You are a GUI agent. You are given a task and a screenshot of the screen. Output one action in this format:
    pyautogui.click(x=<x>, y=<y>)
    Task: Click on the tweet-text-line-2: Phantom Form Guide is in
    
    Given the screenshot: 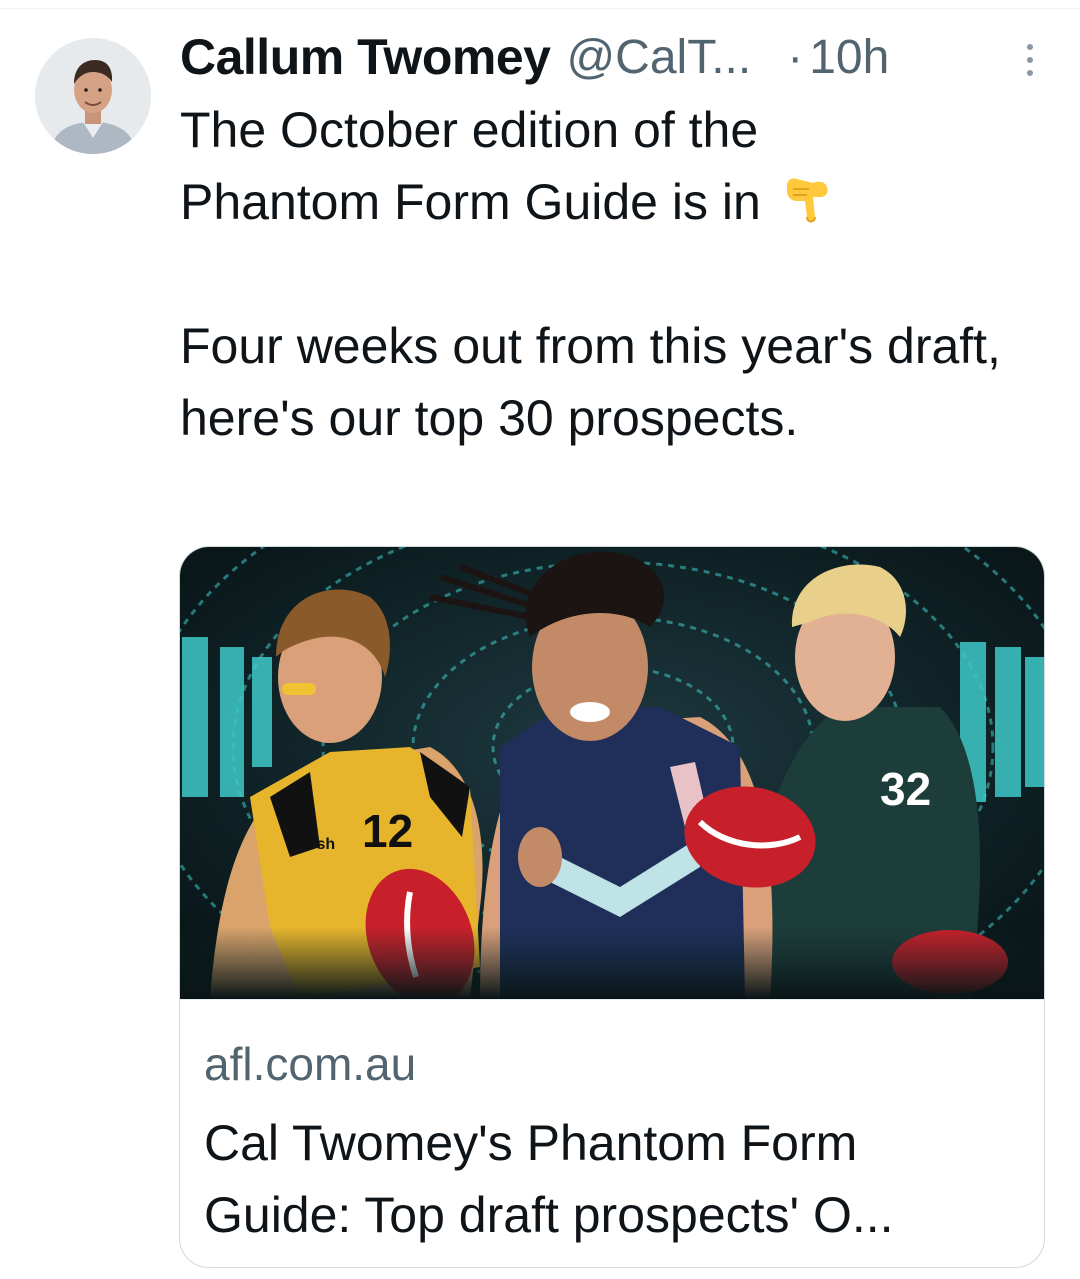 What is the action you would take?
    pyautogui.click(x=470, y=202)
    